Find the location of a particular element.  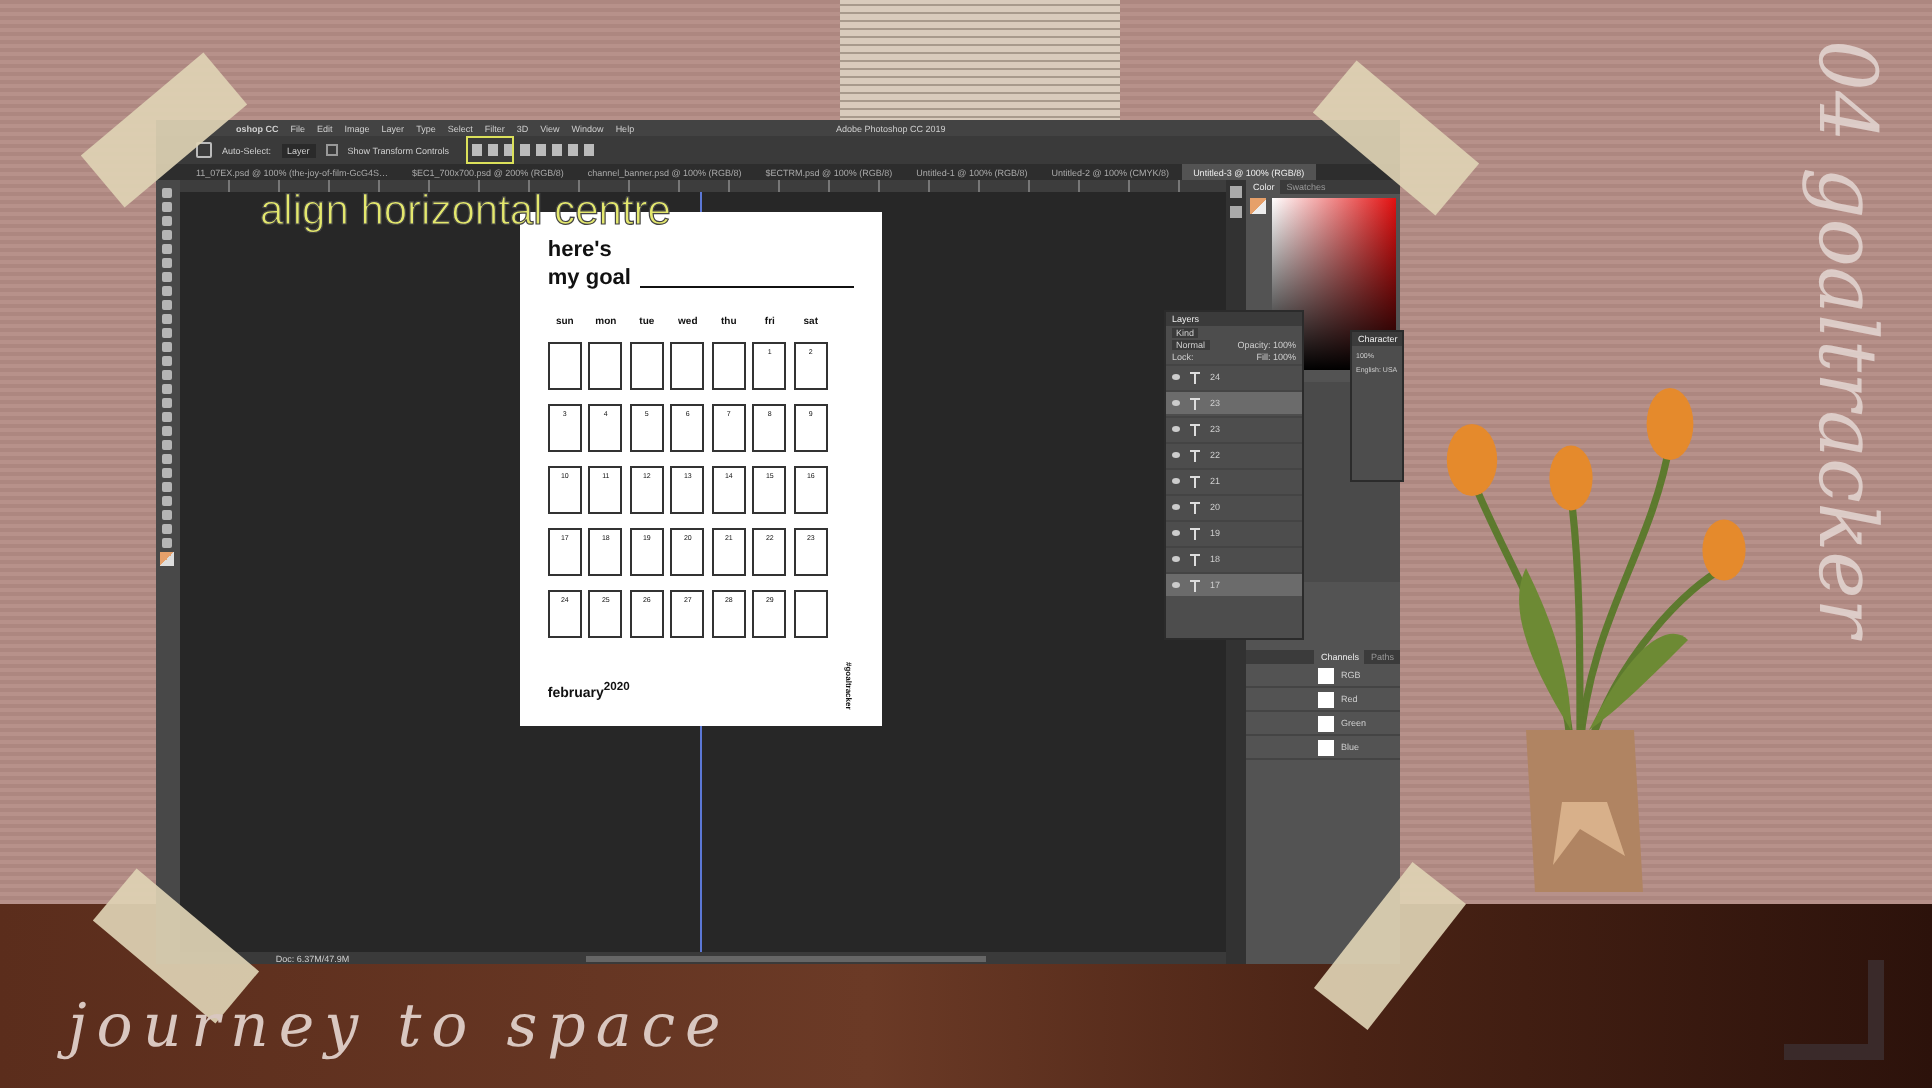

heading: my goal is located at coordinates (589, 278).